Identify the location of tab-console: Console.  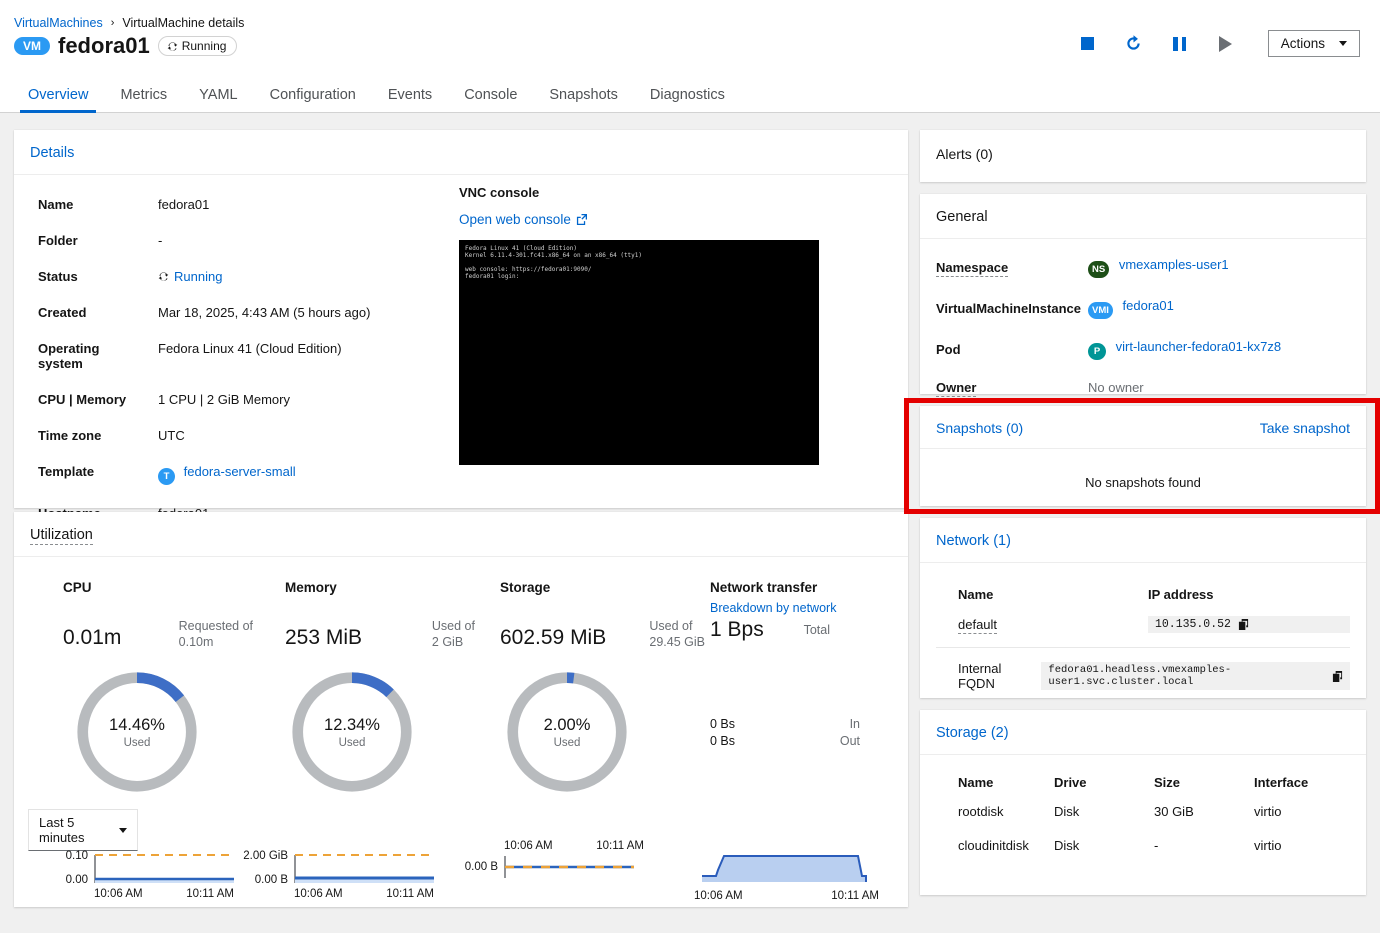
(490, 98).